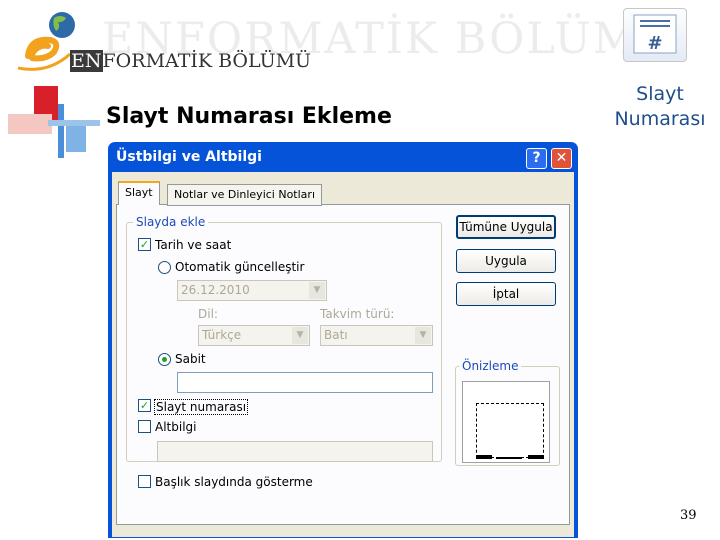 Image resolution: width=720 pixels, height=540 pixels. I want to click on ribbon-label-line1: Slayt, so click(660, 94).